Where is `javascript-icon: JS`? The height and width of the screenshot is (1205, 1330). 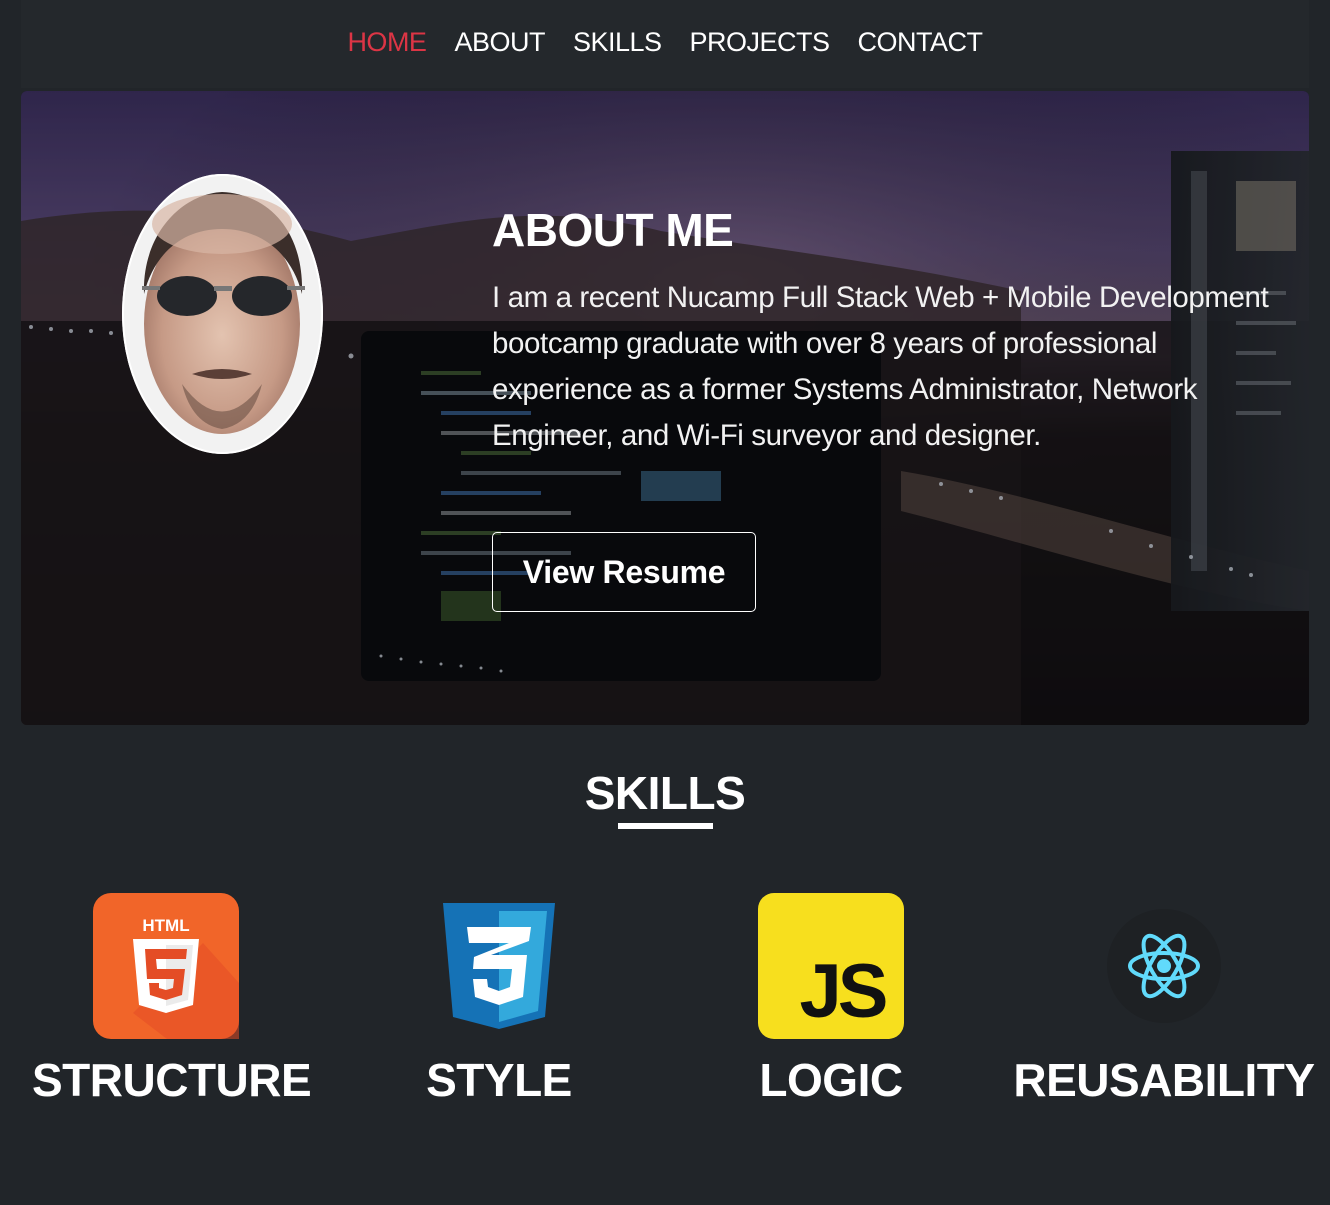 javascript-icon: JS is located at coordinates (831, 966).